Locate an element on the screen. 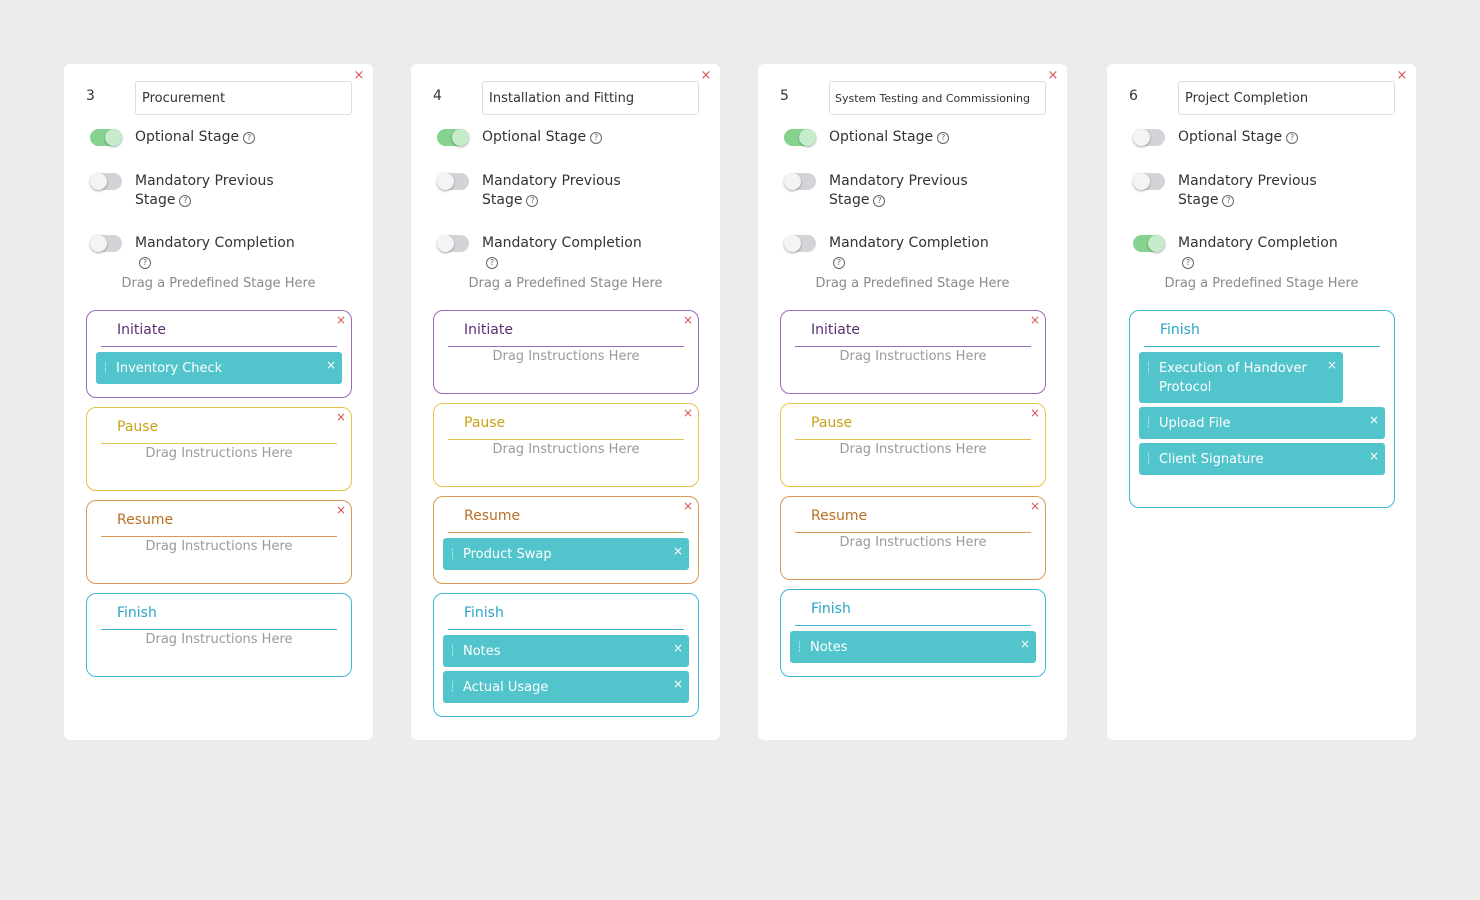 Image resolution: width=1480 pixels, height=900 pixels. instruction-chip: Actual Usage × is located at coordinates (566, 687).